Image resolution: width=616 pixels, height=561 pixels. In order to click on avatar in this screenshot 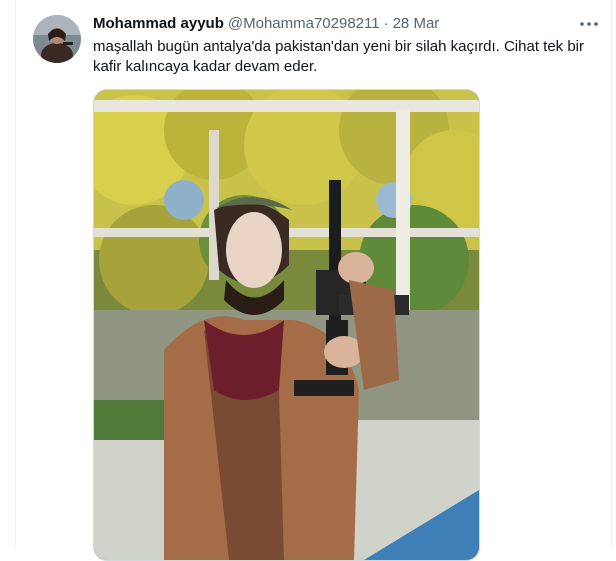, I will do `click(57, 39)`.